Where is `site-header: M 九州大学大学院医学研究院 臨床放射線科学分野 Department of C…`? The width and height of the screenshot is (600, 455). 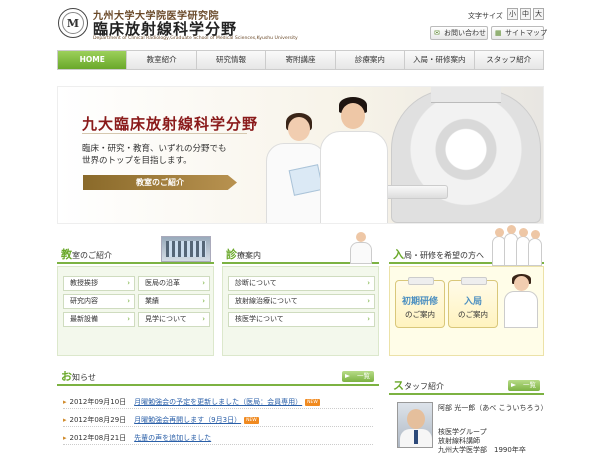 site-header: M 九州大学大学院医学研究院 臨床放射線科学分野 Department of C… is located at coordinates (300, 23).